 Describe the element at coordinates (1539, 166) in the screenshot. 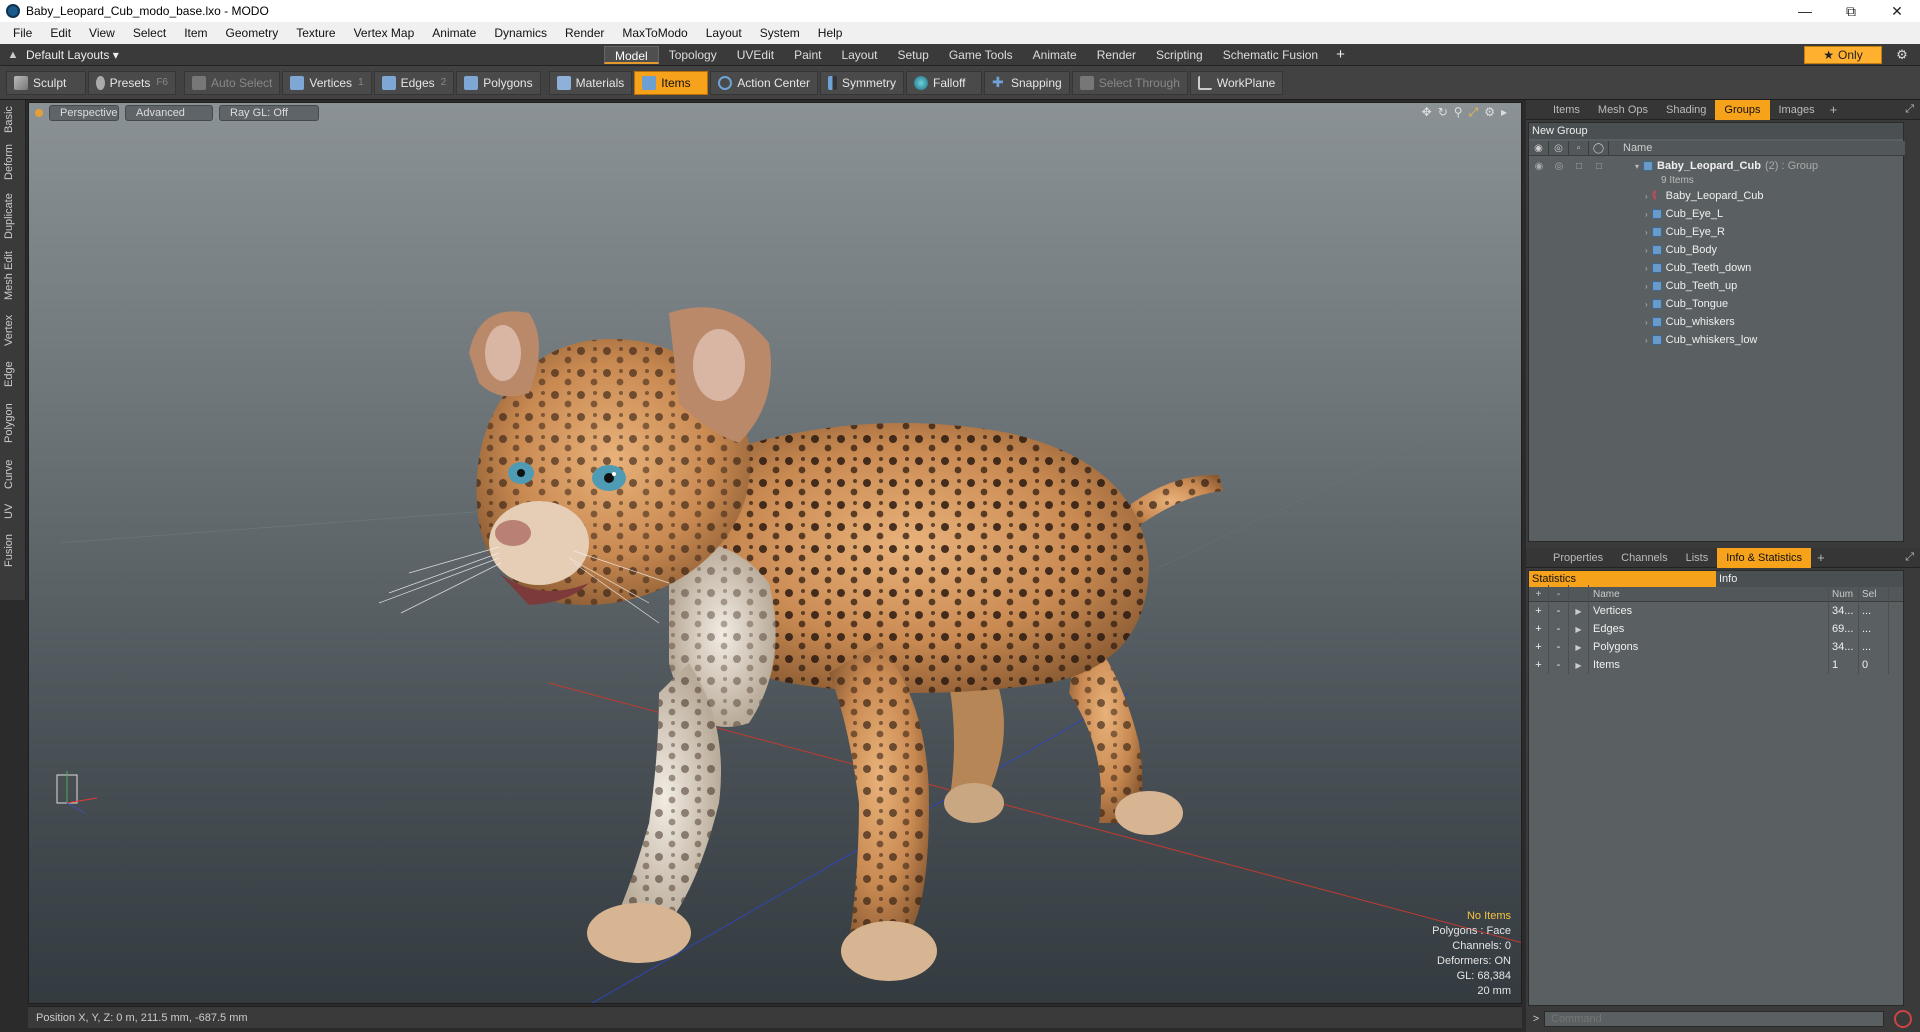

I see `eye-icon: ◉` at that location.